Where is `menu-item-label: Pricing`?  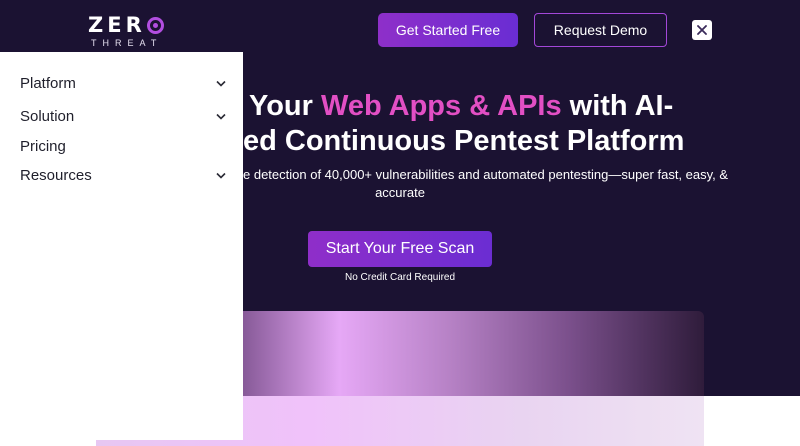
menu-item-label: Pricing is located at coordinates (43, 146).